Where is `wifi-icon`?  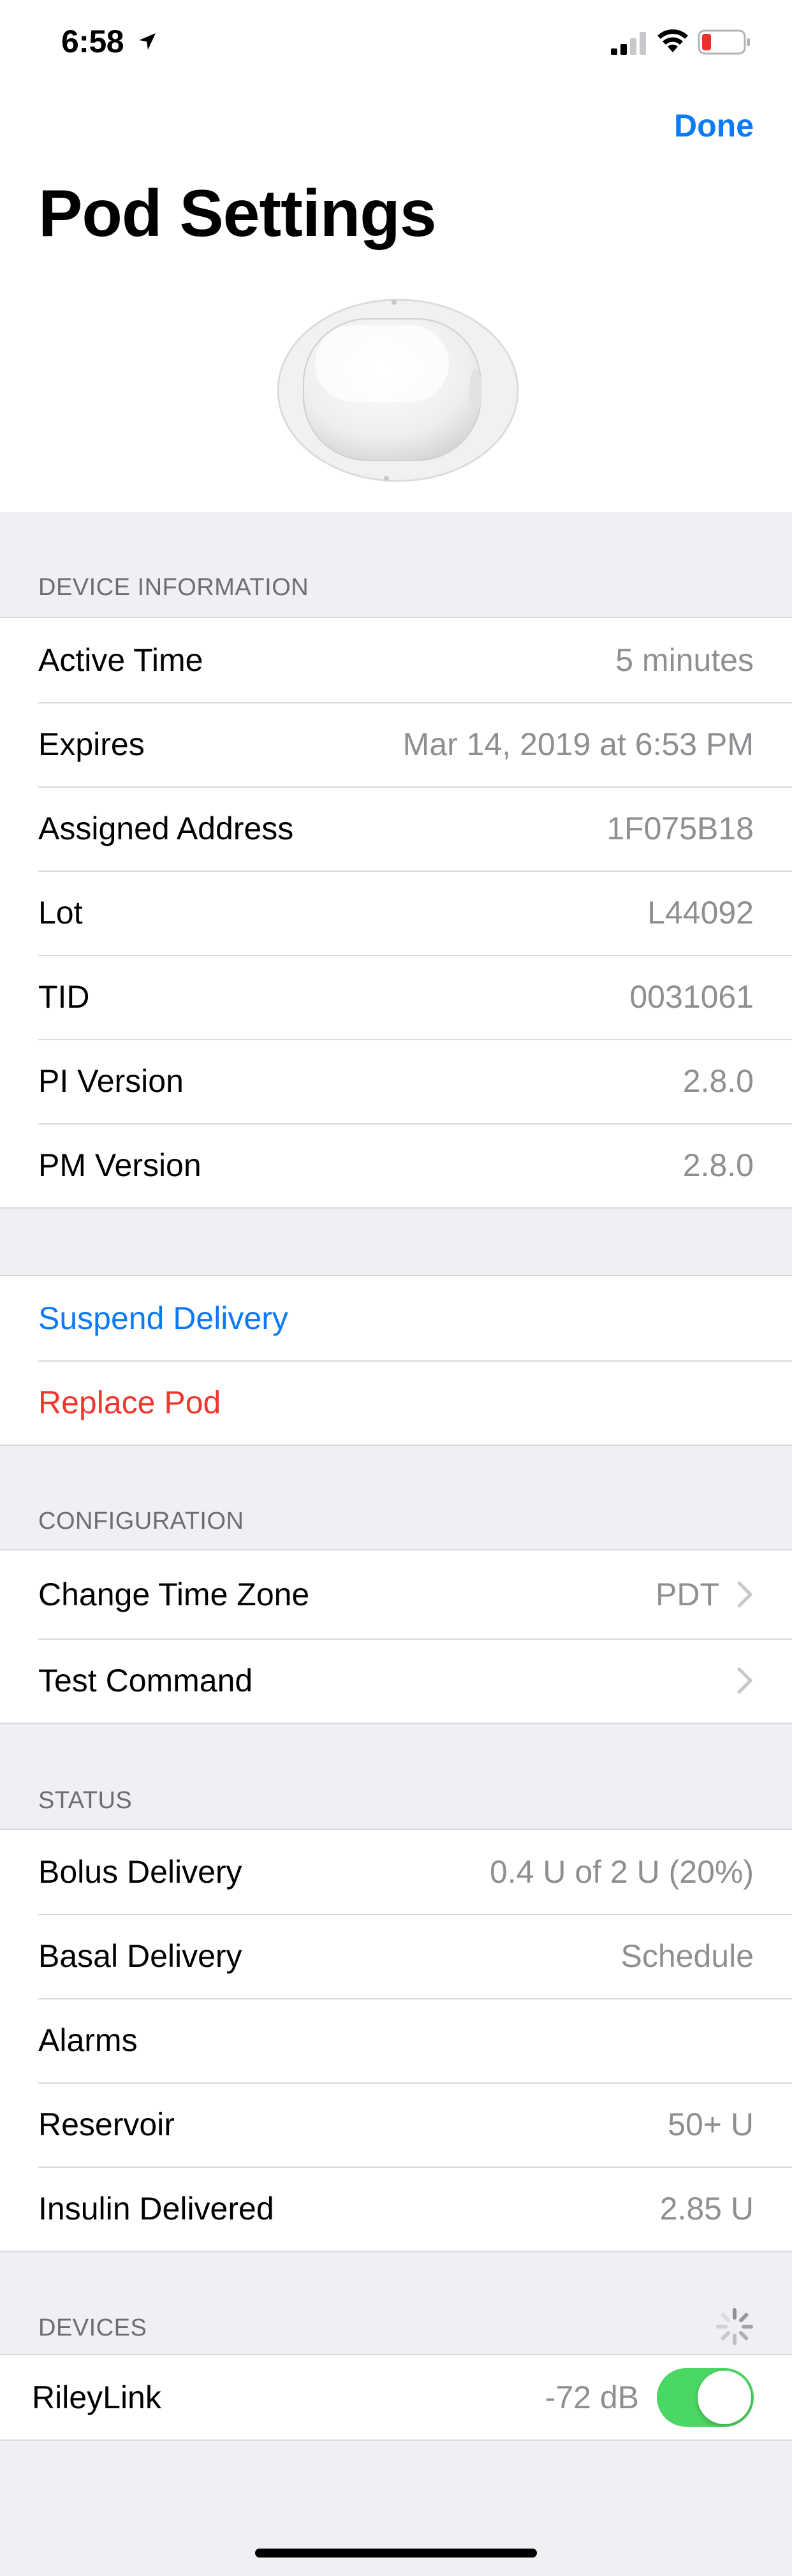 wifi-icon is located at coordinates (672, 40).